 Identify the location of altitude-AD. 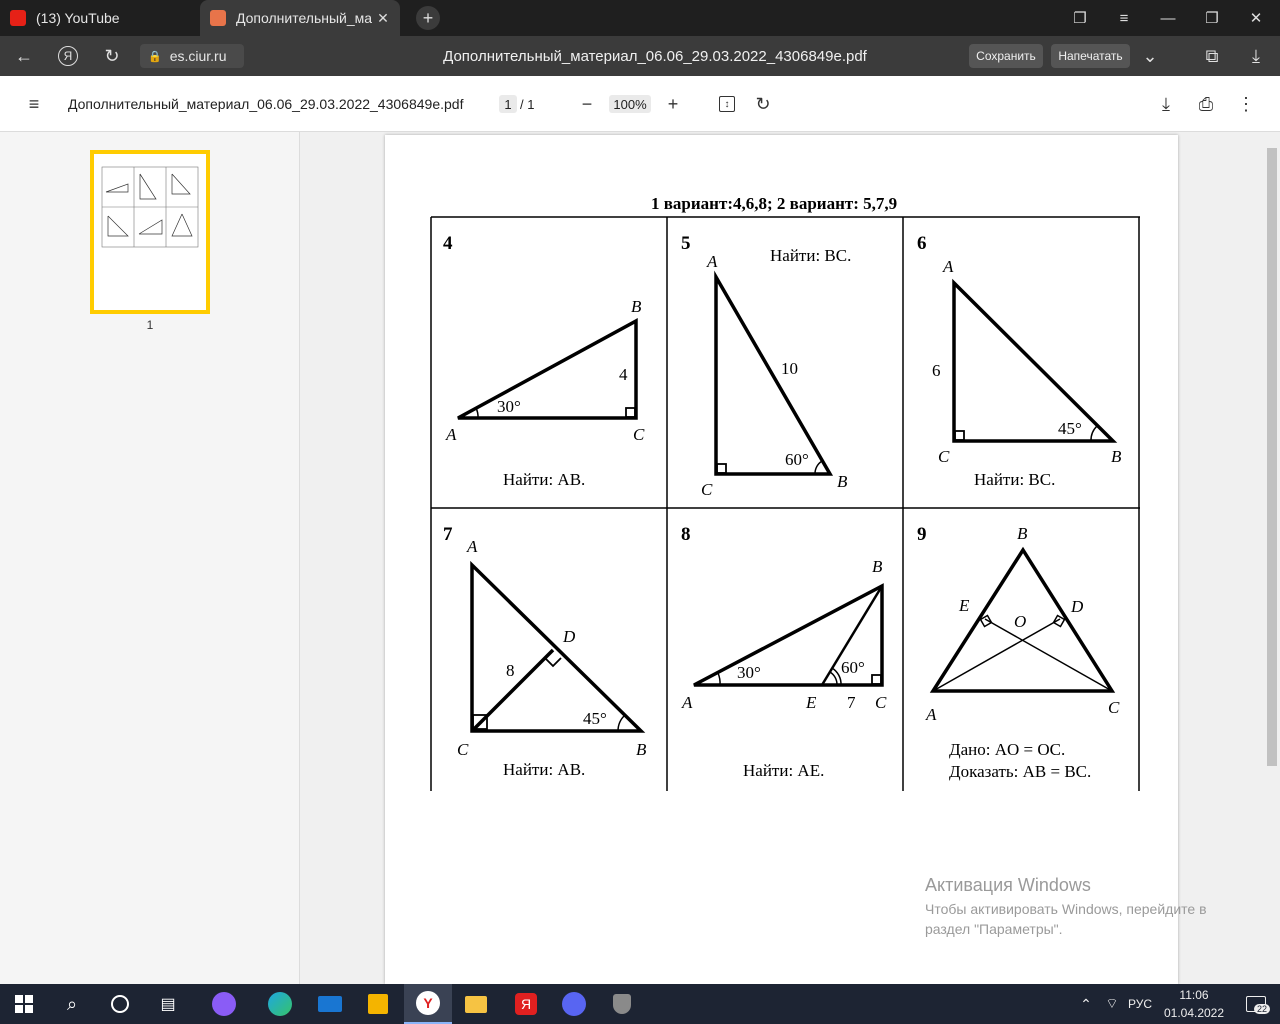
(996, 655).